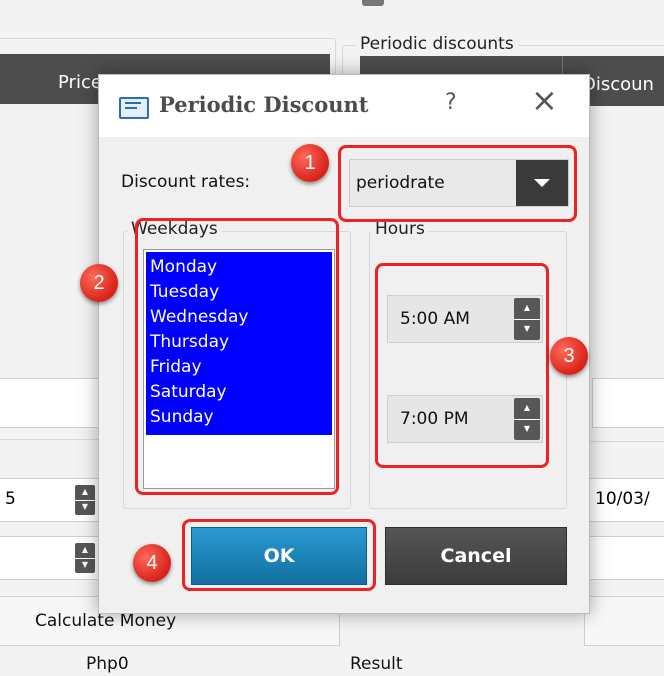 Image resolution: width=664 pixels, height=676 pixels. What do you see at coordinates (186, 182) in the screenshot?
I see `discount-rates-label: Discount rates:` at bounding box center [186, 182].